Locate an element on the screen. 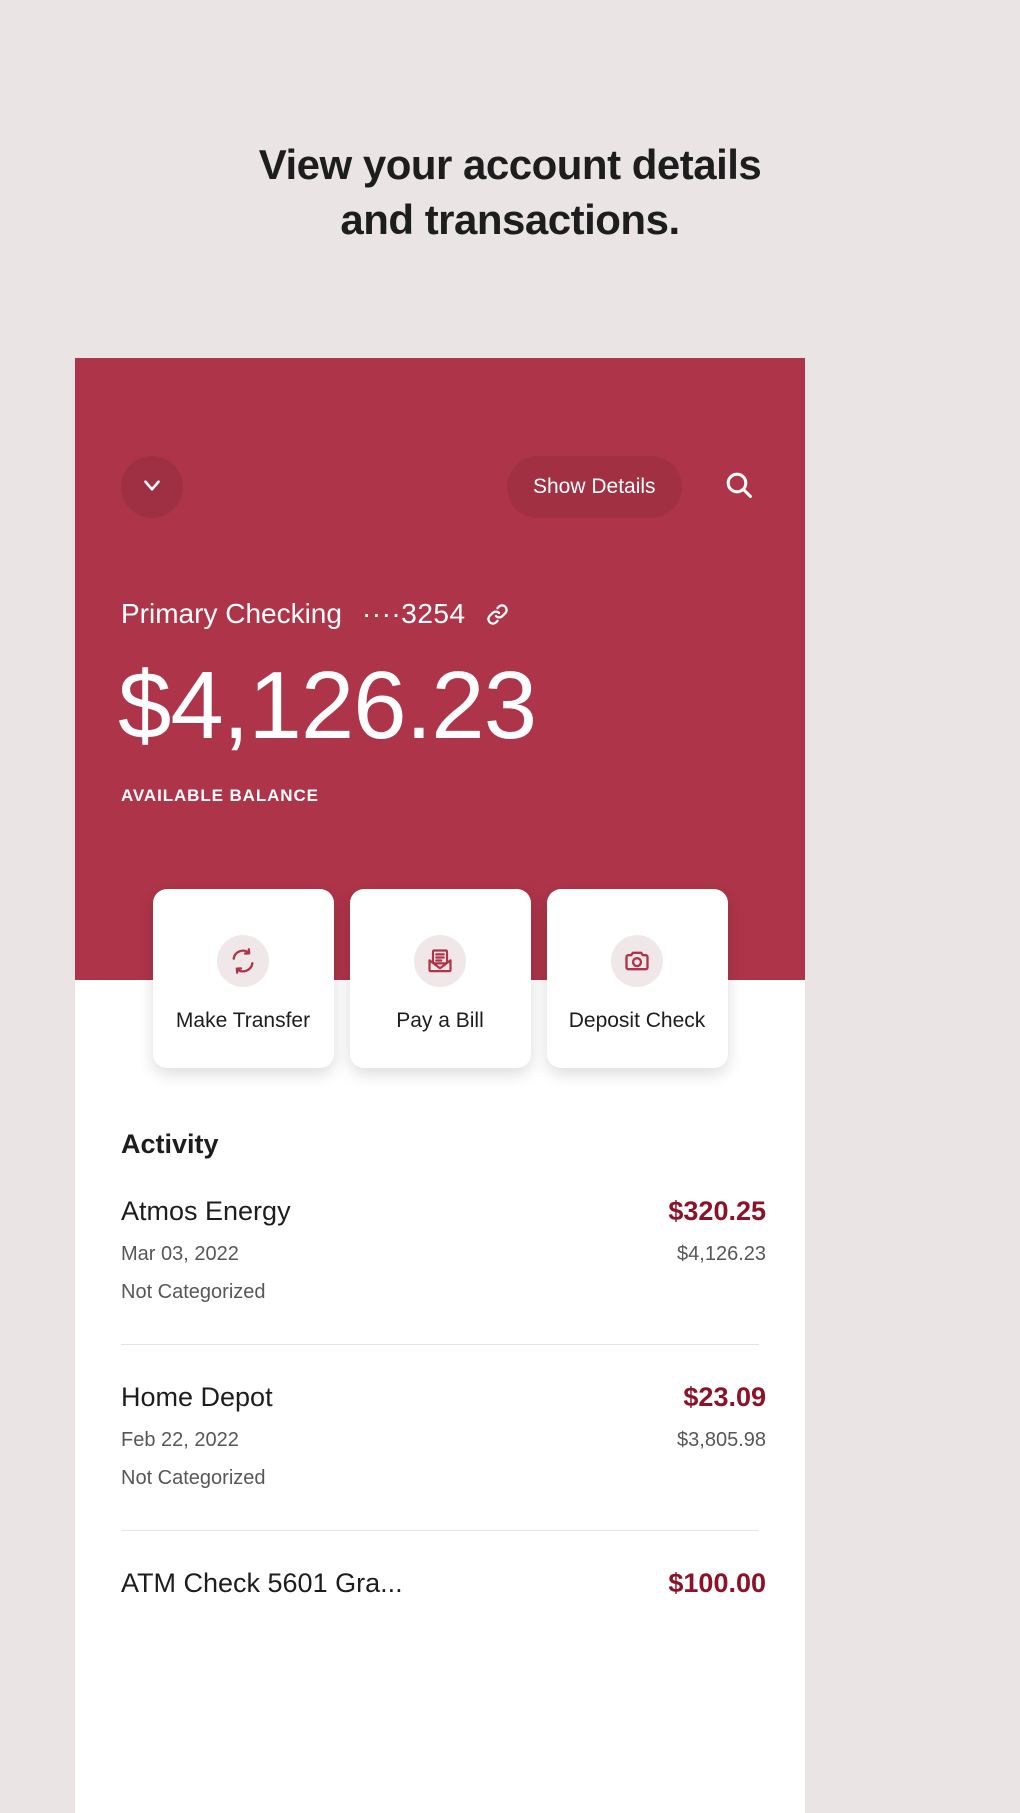 The height and width of the screenshot is (1813, 1020). chevron-down-icon is located at coordinates (152, 487).